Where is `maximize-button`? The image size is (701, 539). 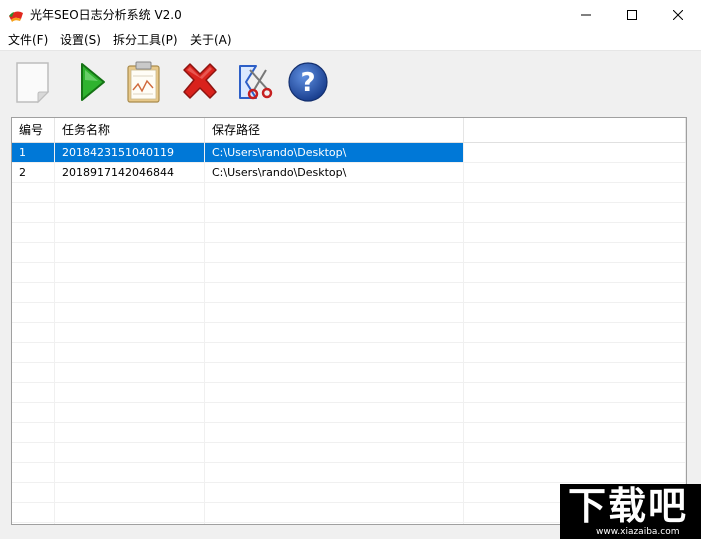
maximize-button is located at coordinates (632, 15).